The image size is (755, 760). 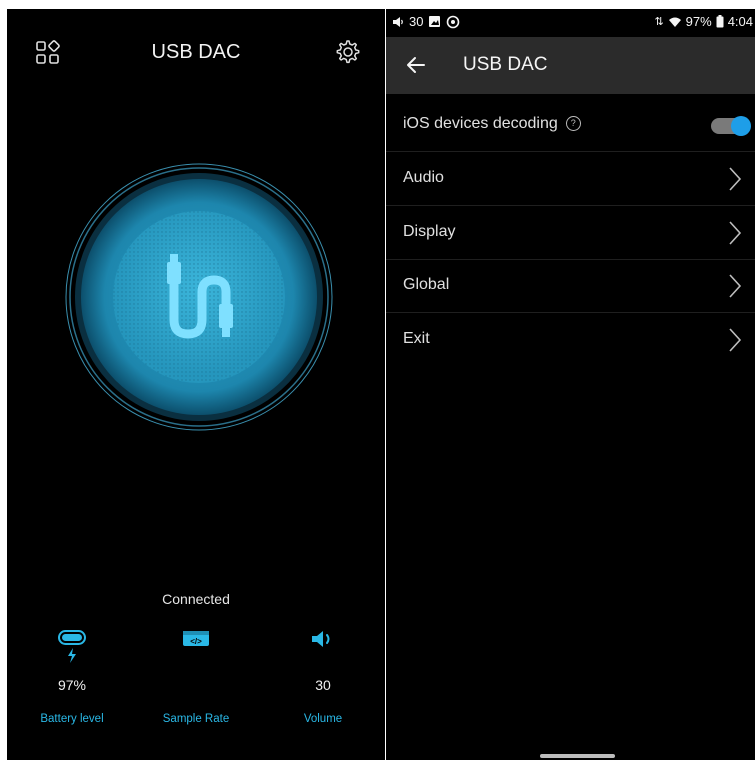 I want to click on volume-label: Volume, so click(x=323, y=719).